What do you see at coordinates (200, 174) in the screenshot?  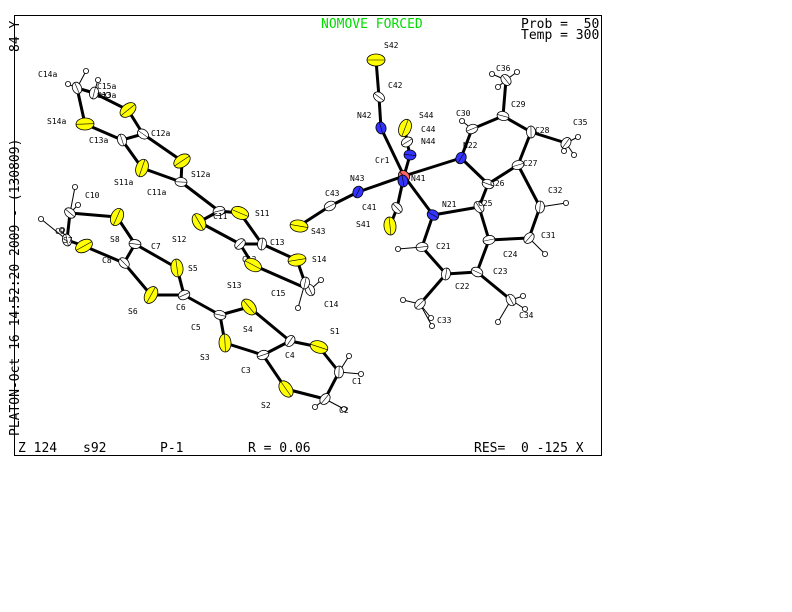 I see `atom-label-S12a: S12a` at bounding box center [200, 174].